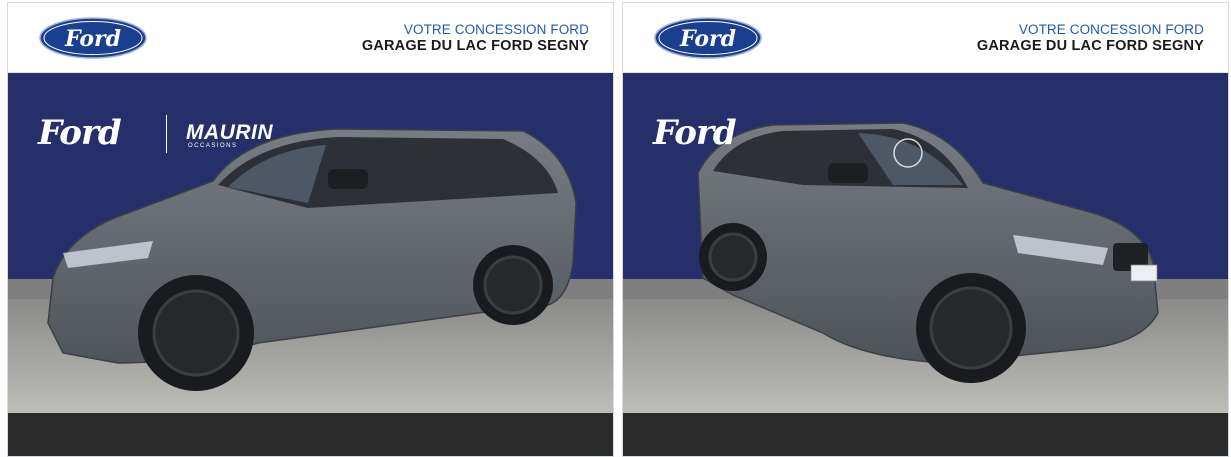  What do you see at coordinates (155, 133) in the screenshot?
I see `brand-banner: Ford MAURIN OCCASIONS` at bounding box center [155, 133].